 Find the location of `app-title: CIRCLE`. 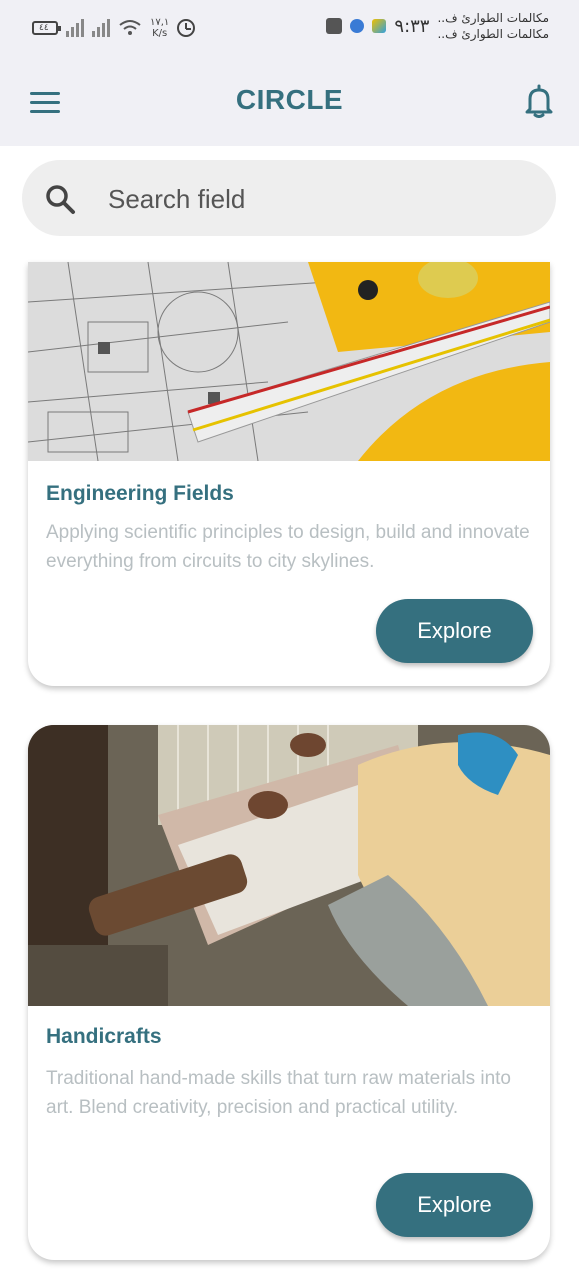

app-title: CIRCLE is located at coordinates (289, 99).